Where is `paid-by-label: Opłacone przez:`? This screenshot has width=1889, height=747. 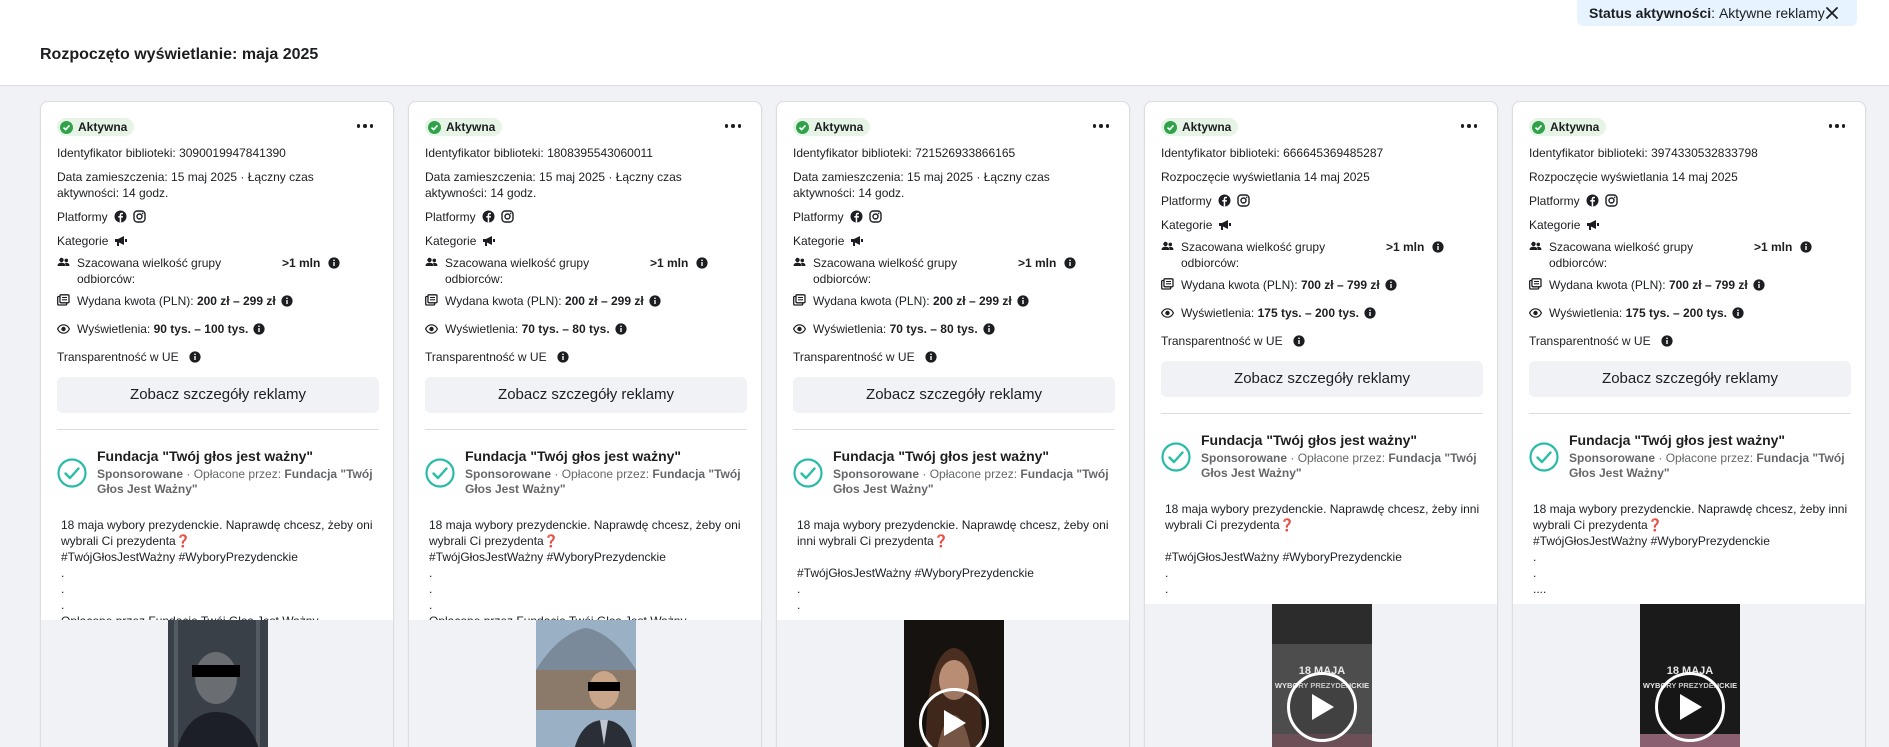
paid-by-label: Opłacone przez: is located at coordinates (973, 473).